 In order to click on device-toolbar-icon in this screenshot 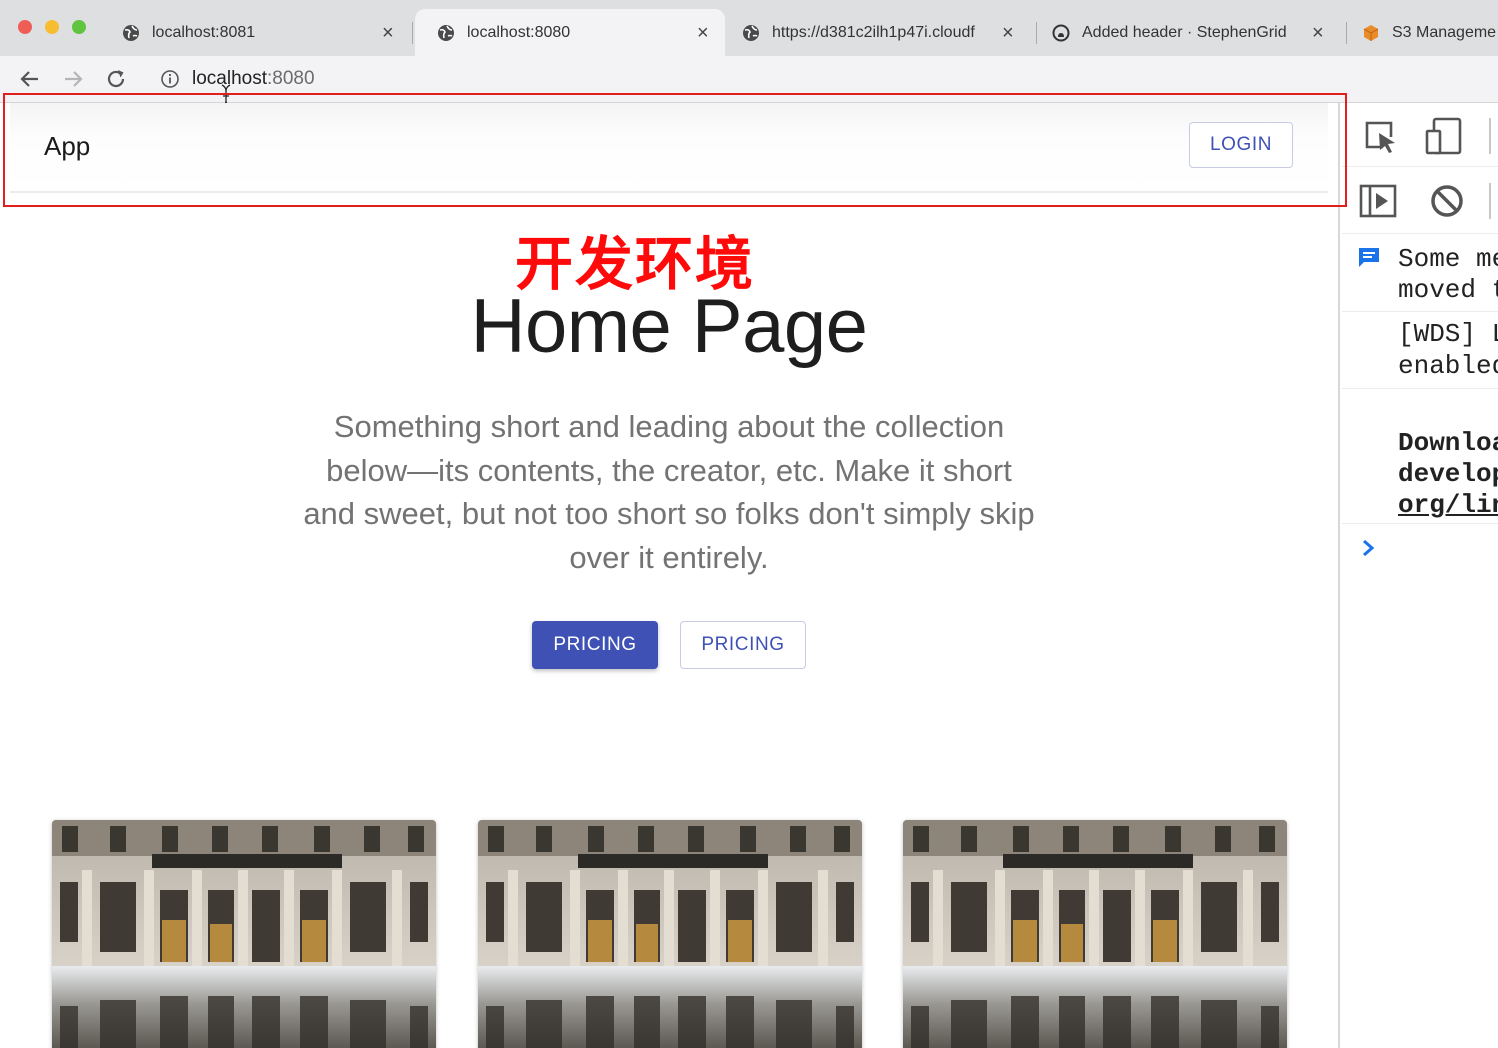, I will do `click(1444, 135)`.